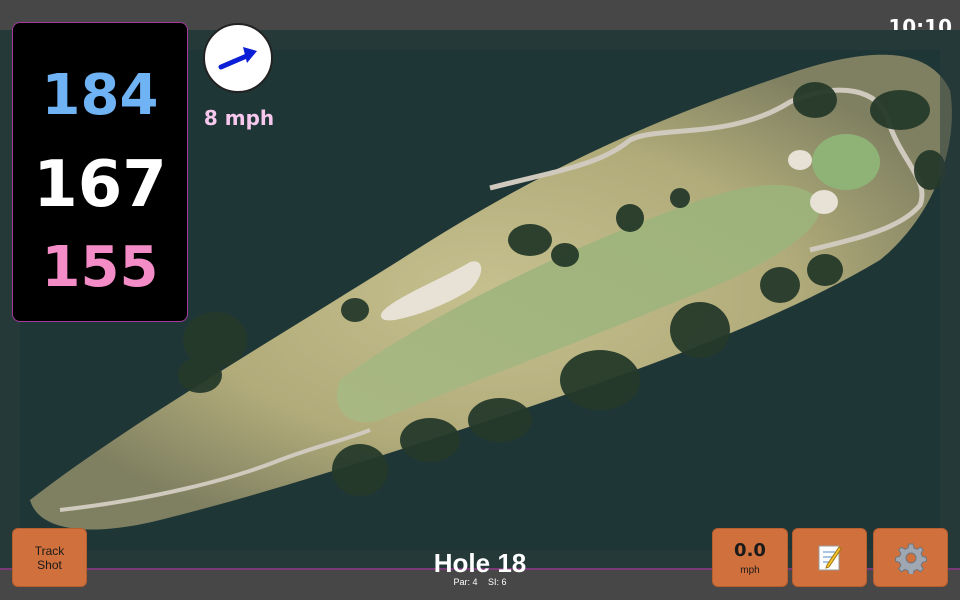 The width and height of the screenshot is (960, 600). I want to click on wind-arrow-icon, so click(237, 58).